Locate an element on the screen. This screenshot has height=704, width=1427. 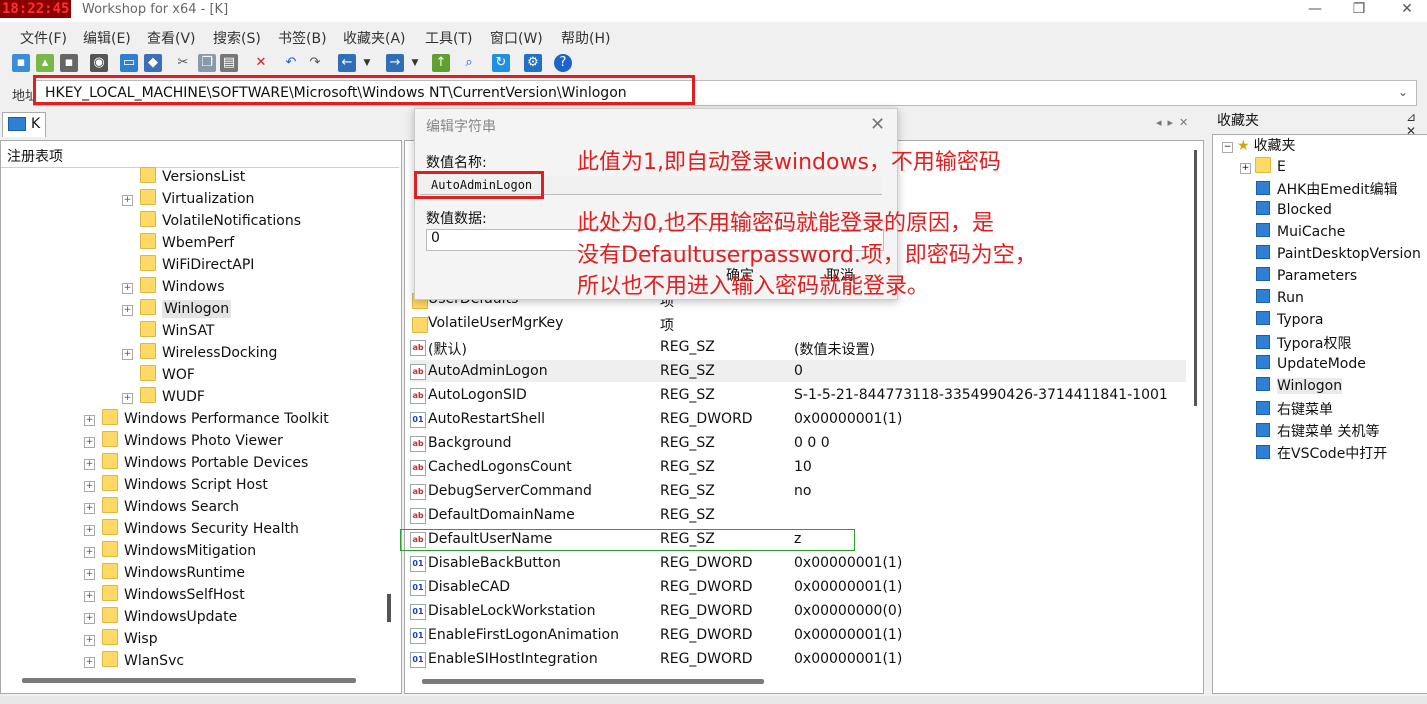
tree-item: WbemPerf is located at coordinates (187, 244).